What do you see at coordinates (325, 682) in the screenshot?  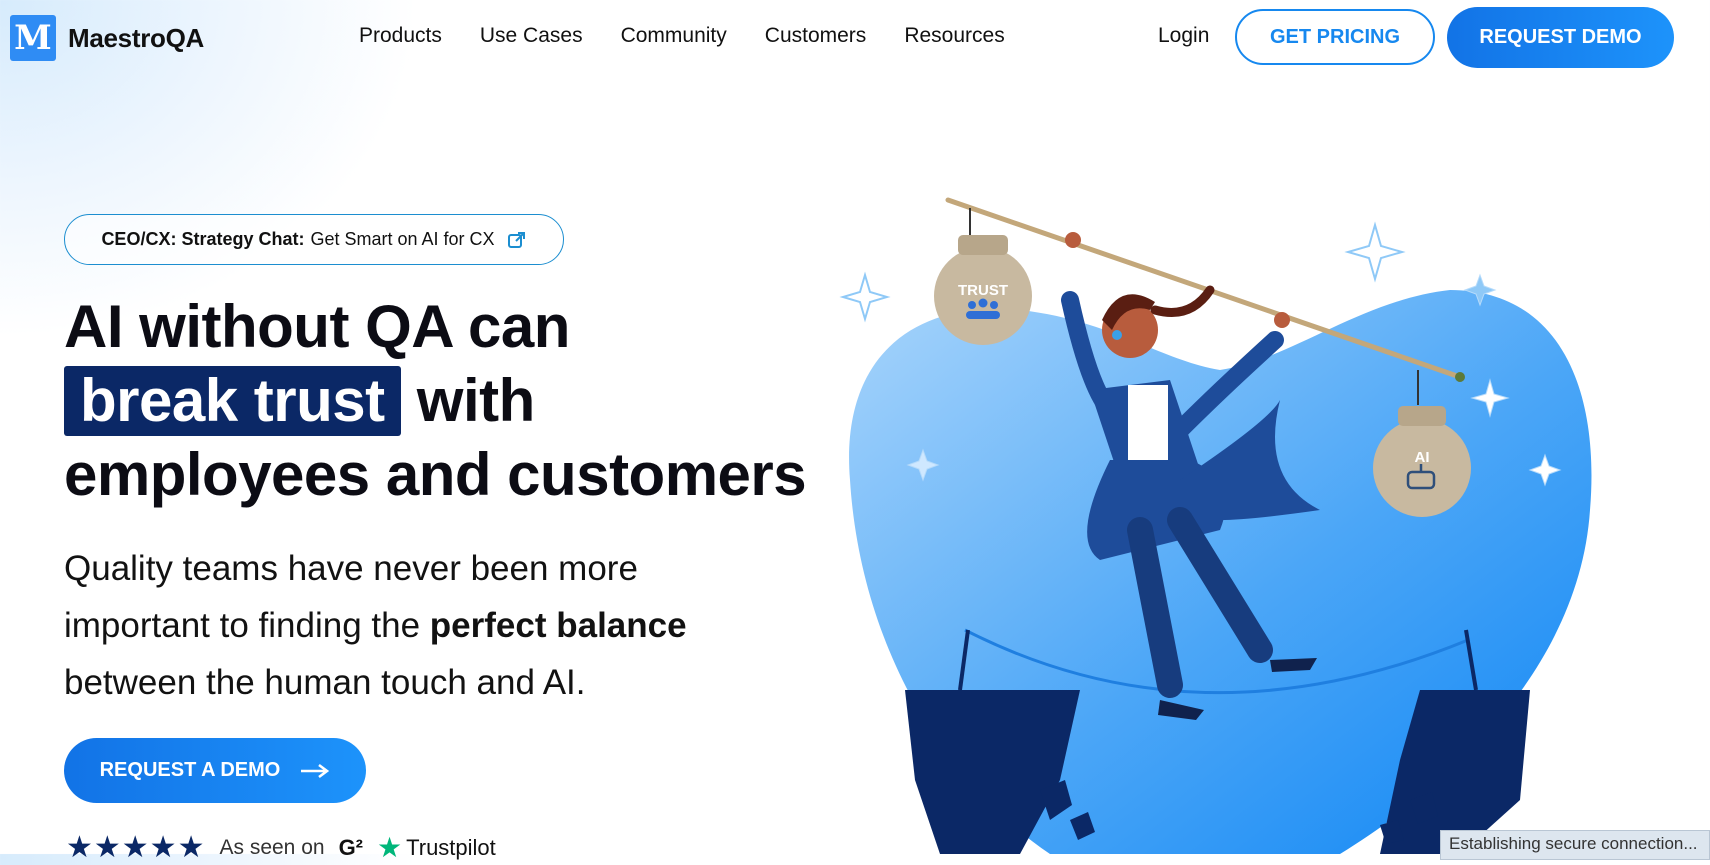 I see `sub-part-2: between the human touch and AI.` at bounding box center [325, 682].